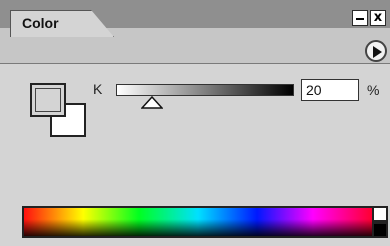 Image resolution: width=390 pixels, height=246 pixels. Describe the element at coordinates (48, 100) in the screenshot. I see `foreground-color-swatch` at that location.